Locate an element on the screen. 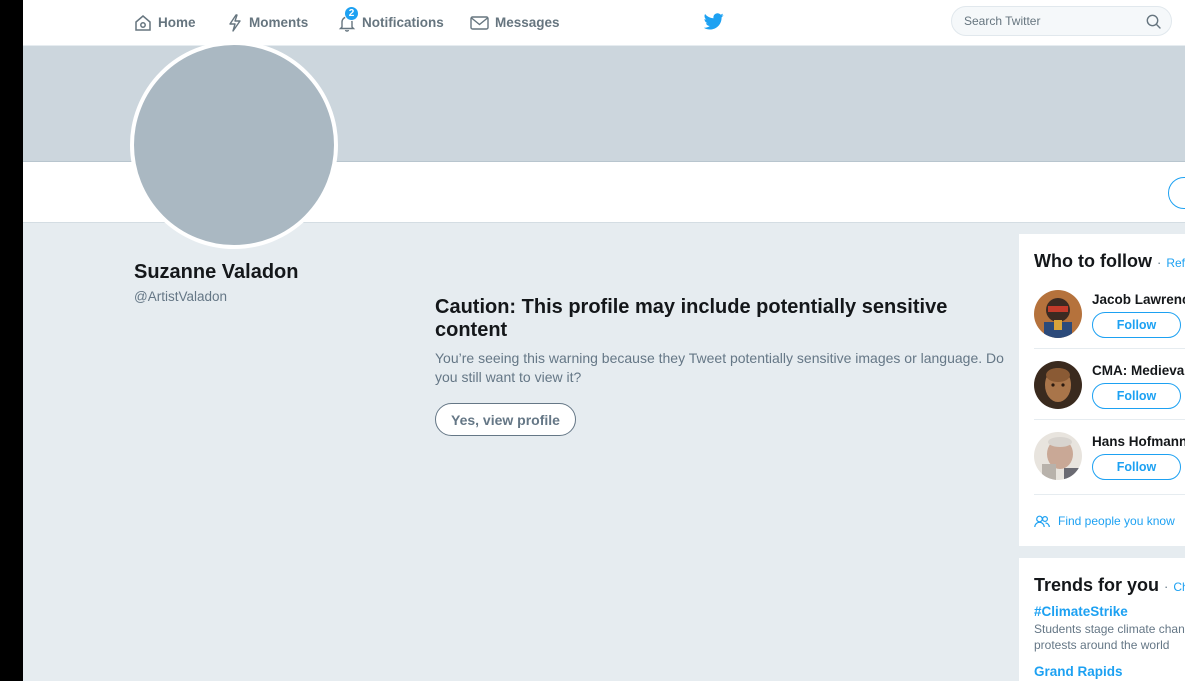 The height and width of the screenshot is (681, 1185). top-nav: Home Moments 2 Notifications Messages is located at coordinates (604, 23).